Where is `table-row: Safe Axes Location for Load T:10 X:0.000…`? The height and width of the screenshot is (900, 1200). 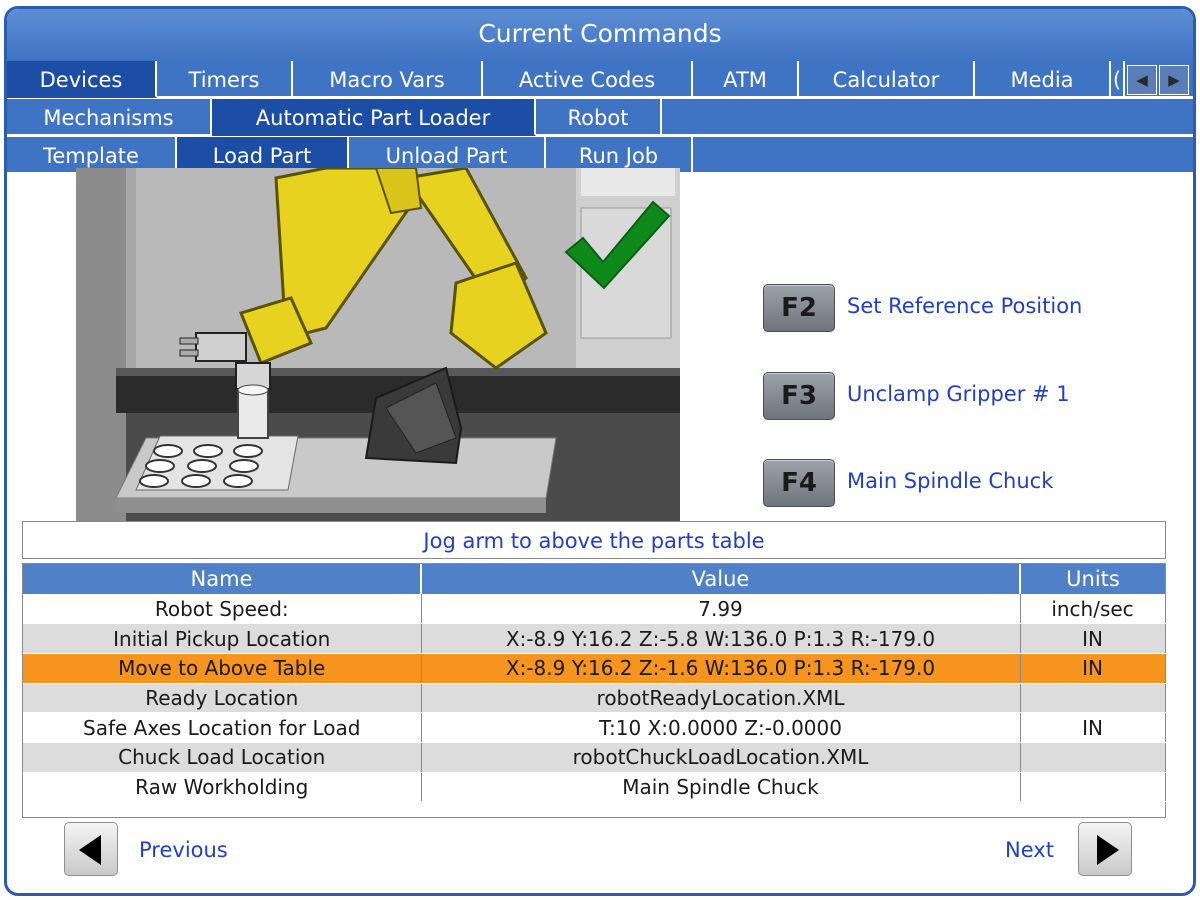 table-row: Safe Axes Location for Load T:10 X:0.000… is located at coordinates (594, 727).